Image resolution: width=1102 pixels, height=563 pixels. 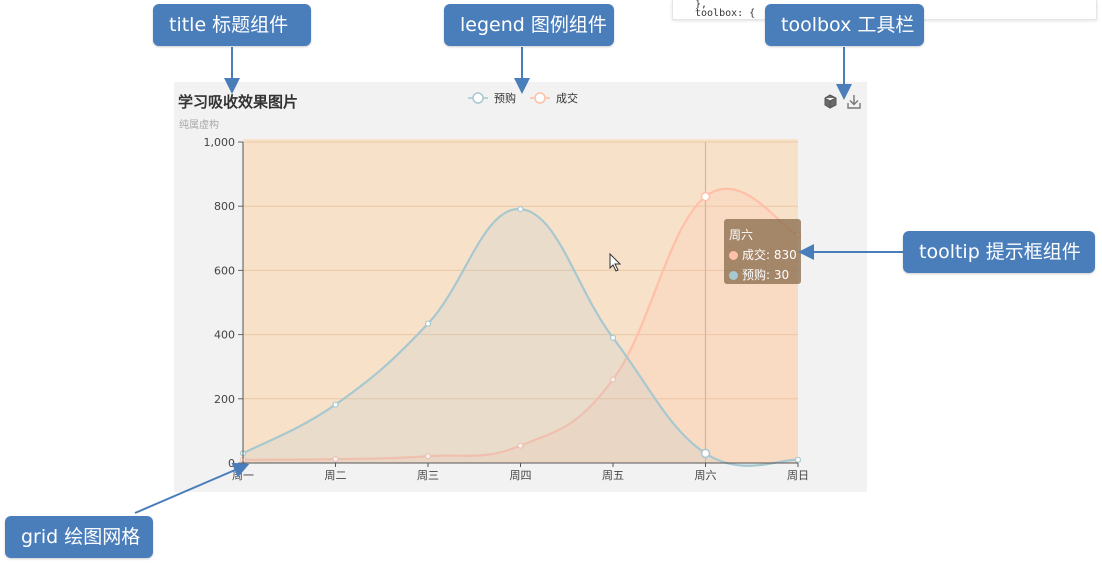 I want to click on download-icon, so click(x=854, y=102).